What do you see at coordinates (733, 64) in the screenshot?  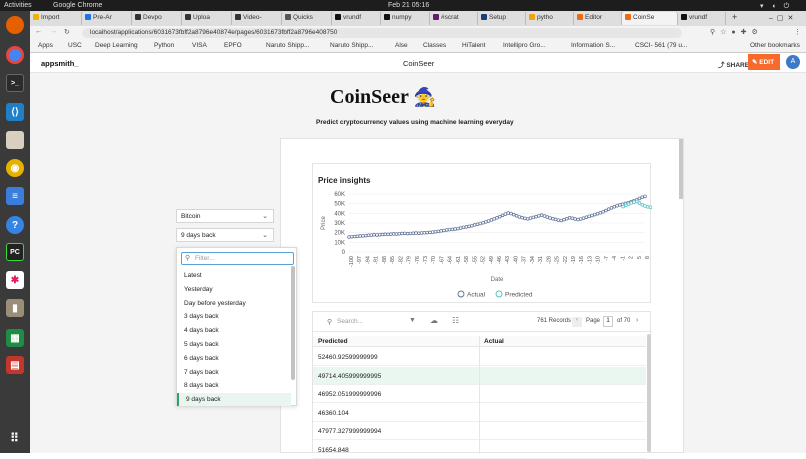 I see `share-button: ⤴ SHARE` at bounding box center [733, 64].